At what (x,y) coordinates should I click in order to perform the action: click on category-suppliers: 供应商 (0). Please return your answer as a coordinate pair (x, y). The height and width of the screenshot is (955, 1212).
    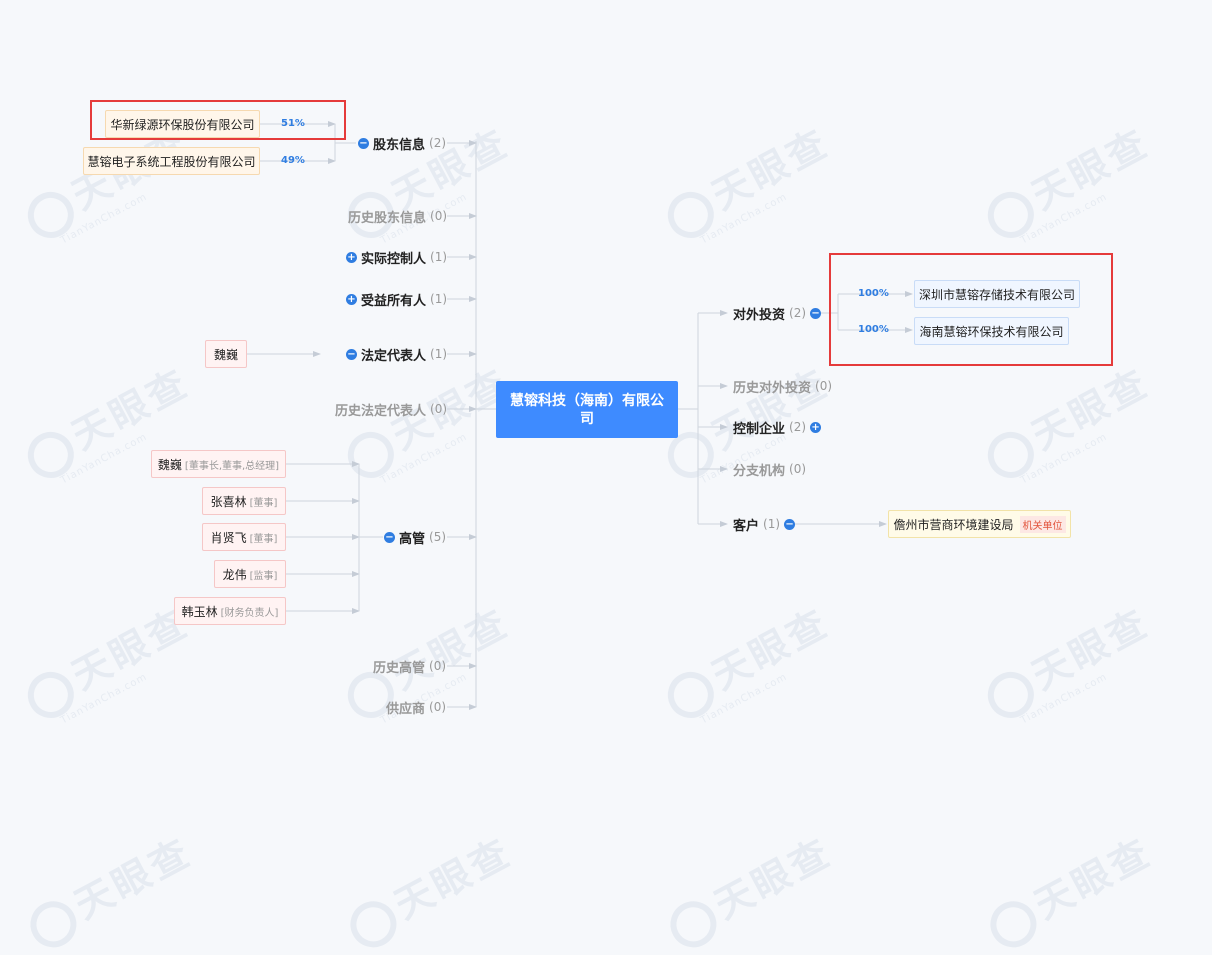
    Looking at the image, I should click on (416, 707).